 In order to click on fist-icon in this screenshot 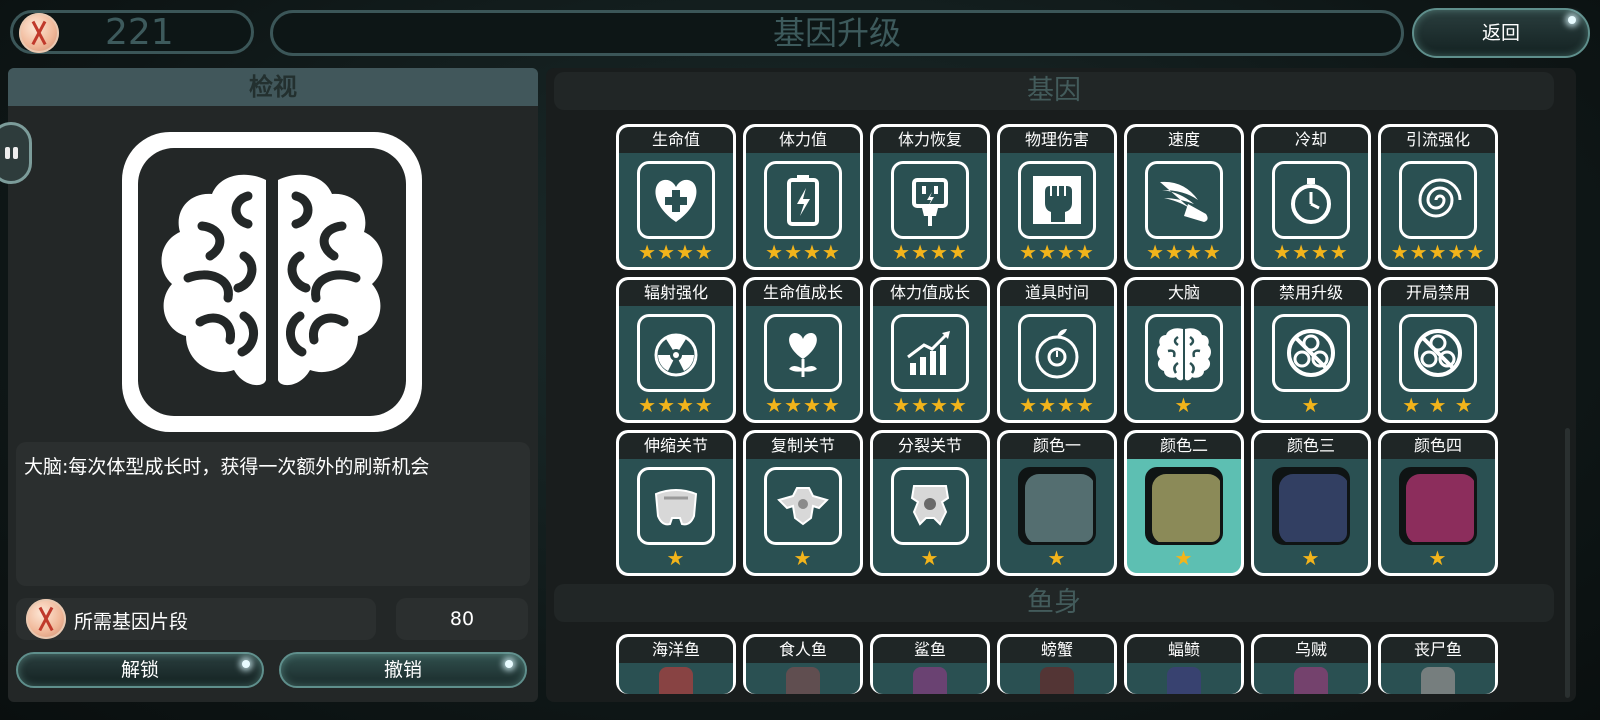, I will do `click(1057, 200)`.